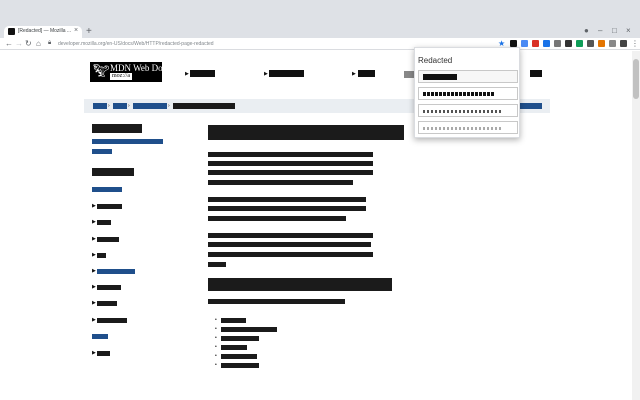 The width and height of the screenshot is (640, 400). I want to click on reload-button: ↻, so click(28, 43).